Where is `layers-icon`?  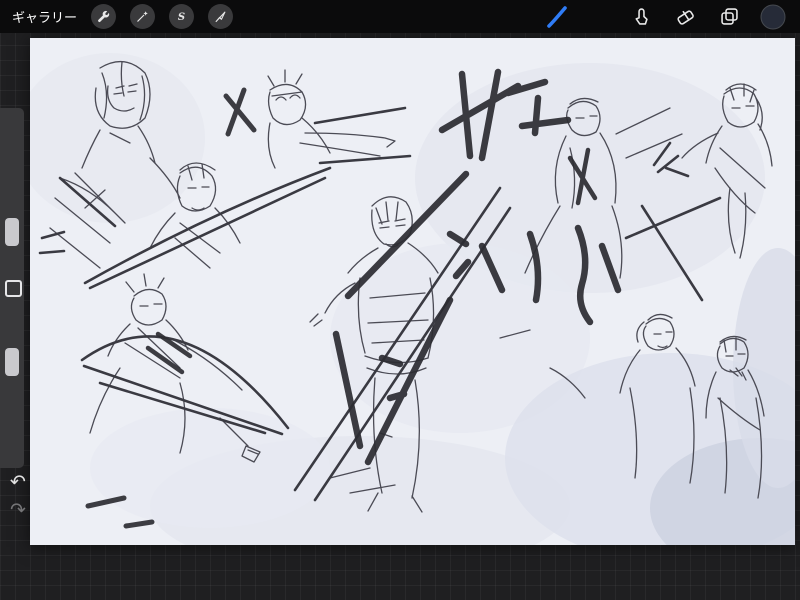 layers-icon is located at coordinates (729, 16).